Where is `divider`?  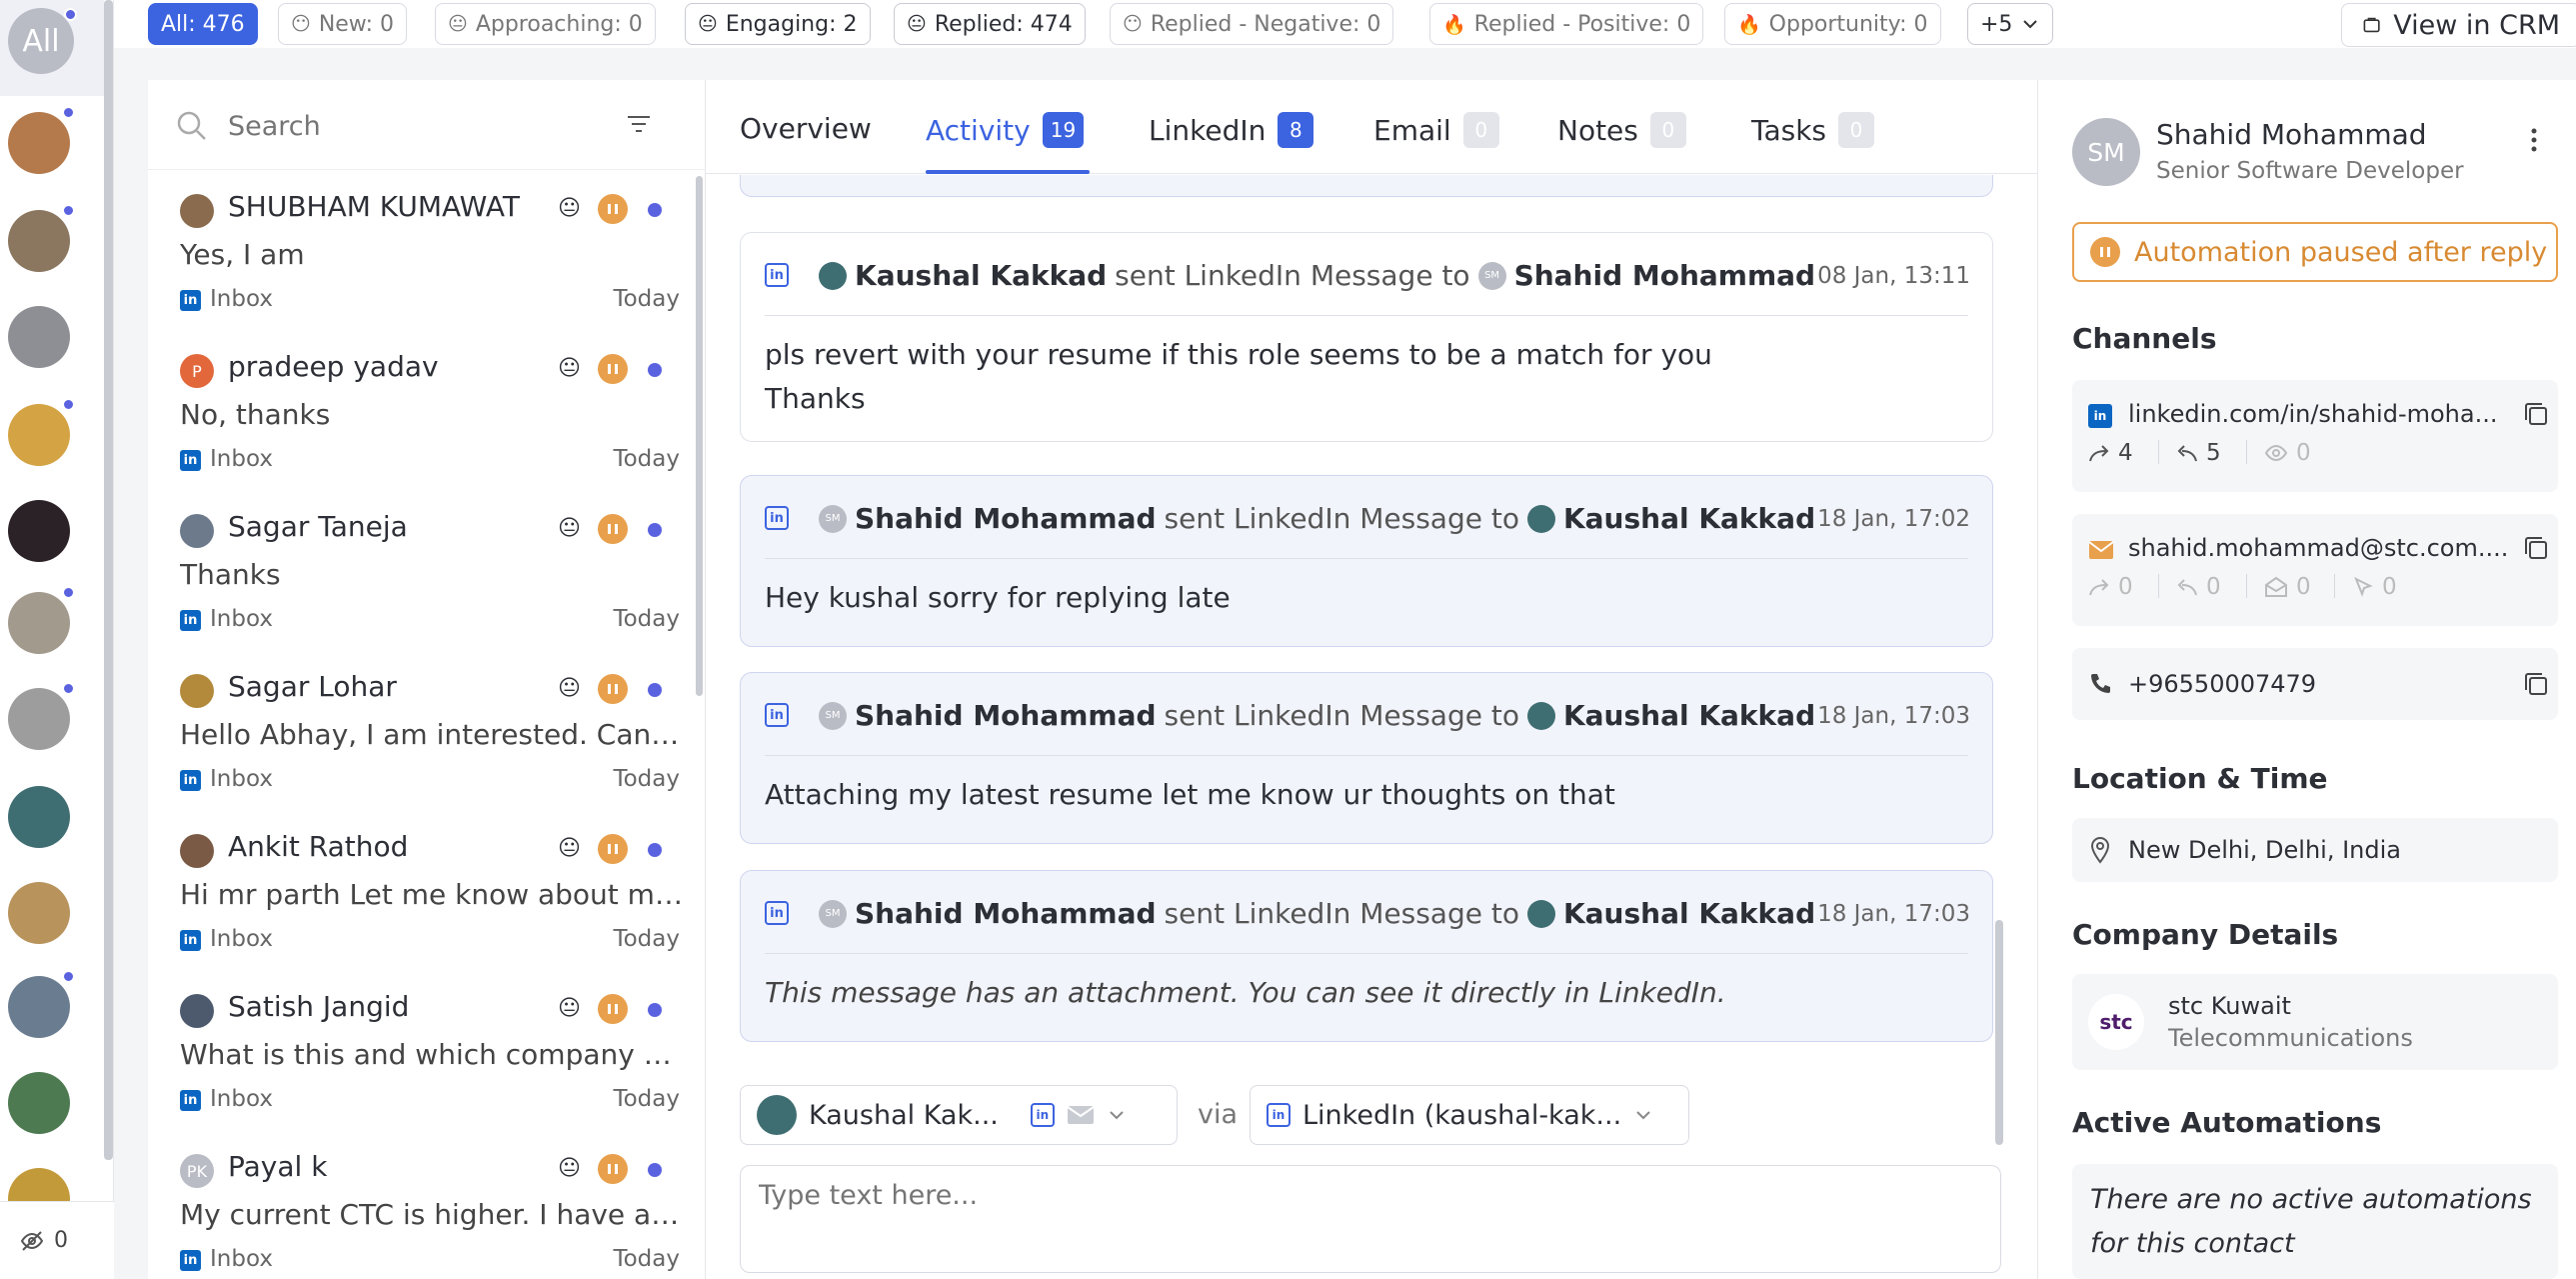 divider is located at coordinates (2335, 586).